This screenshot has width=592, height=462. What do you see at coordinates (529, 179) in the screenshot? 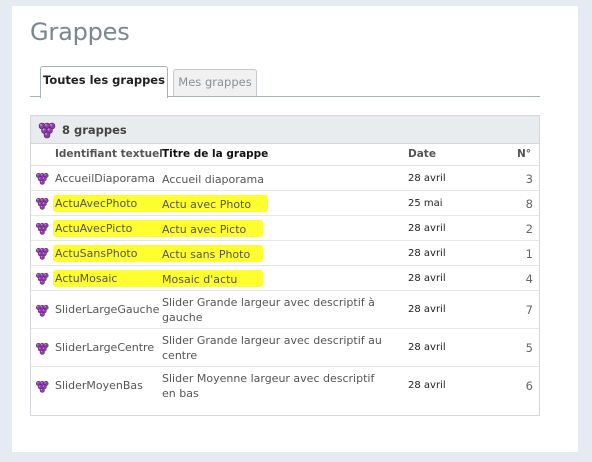
I see `grappe-number: 3` at bounding box center [529, 179].